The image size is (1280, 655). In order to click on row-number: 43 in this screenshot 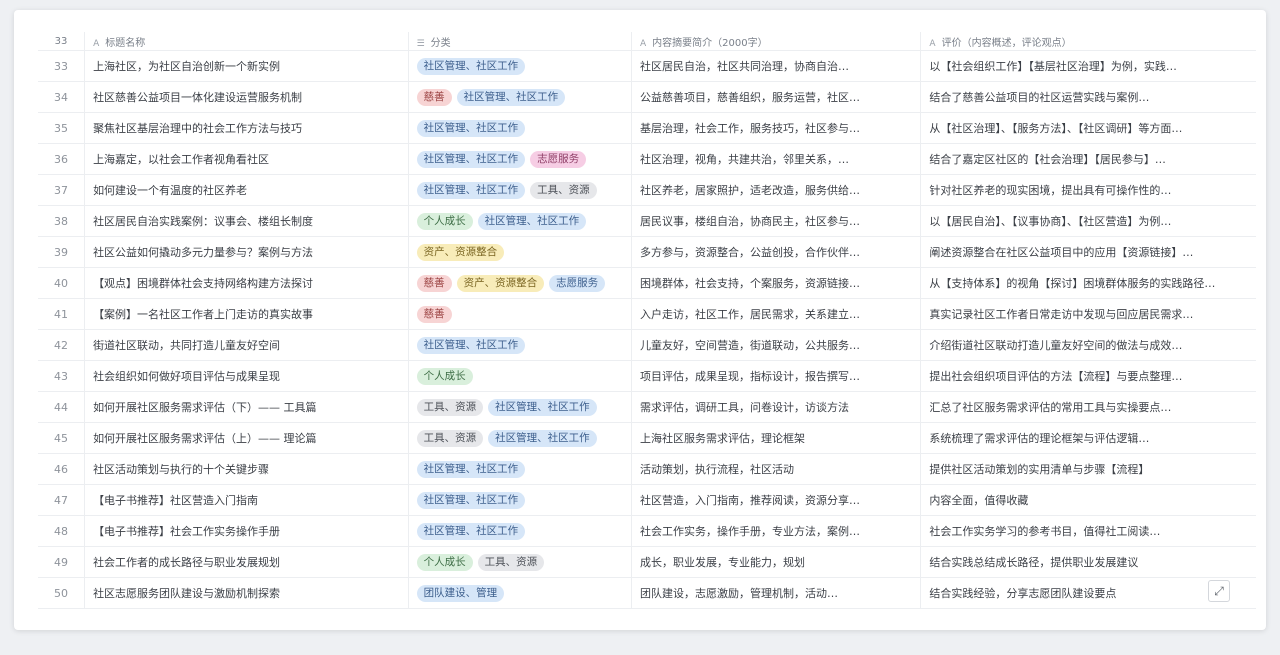, I will do `click(62, 376)`.